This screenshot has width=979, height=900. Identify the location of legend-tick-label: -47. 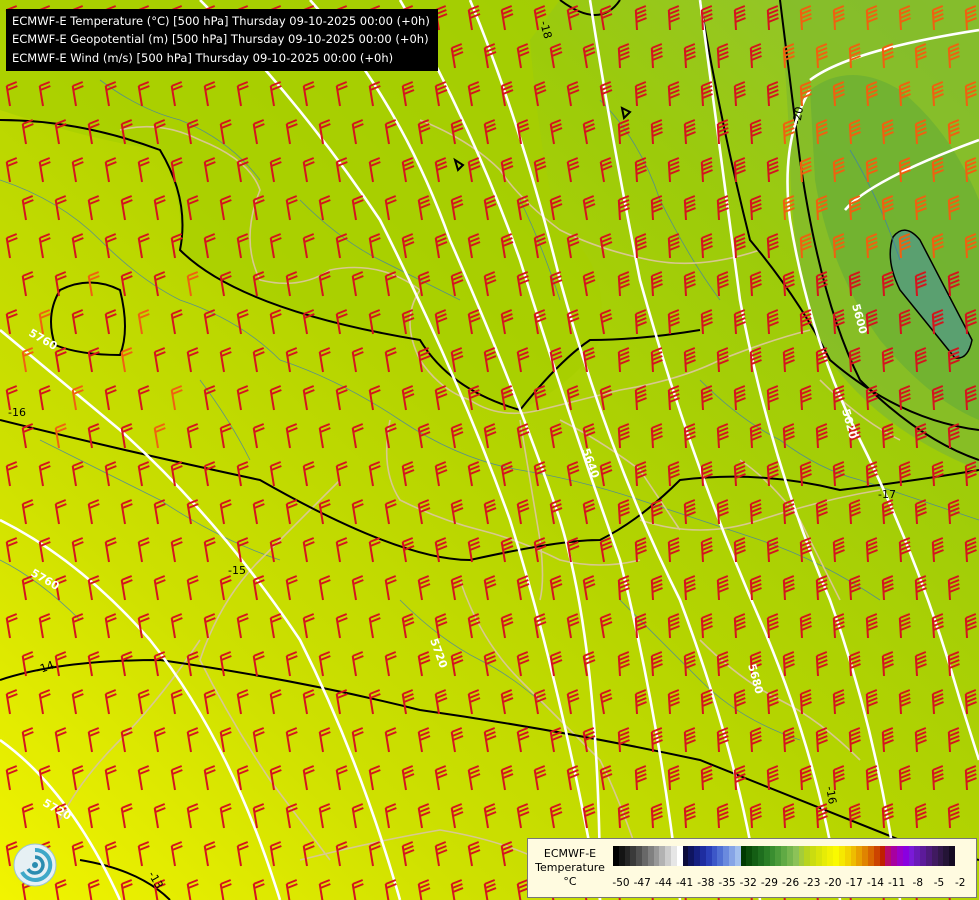
(642, 883).